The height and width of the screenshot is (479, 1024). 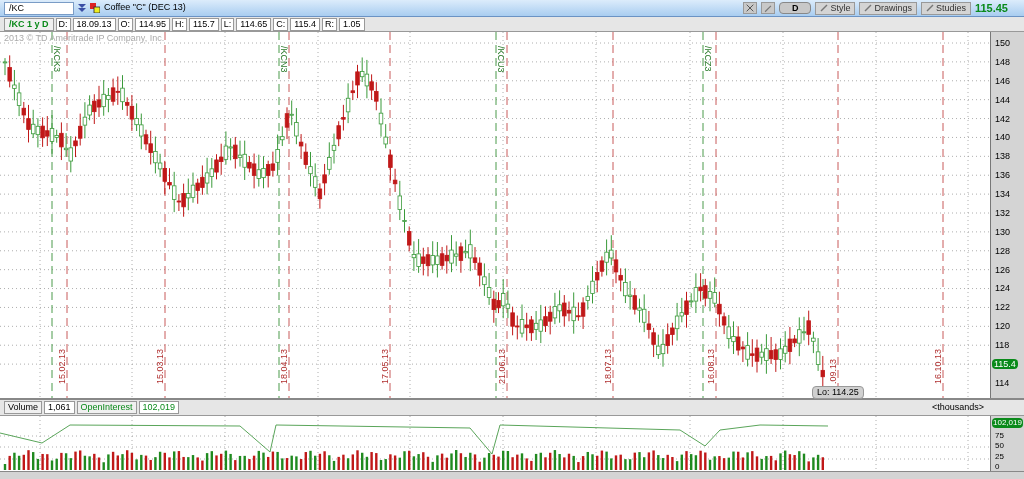 I want to click on axis-label: 138, so click(x=1003, y=156).